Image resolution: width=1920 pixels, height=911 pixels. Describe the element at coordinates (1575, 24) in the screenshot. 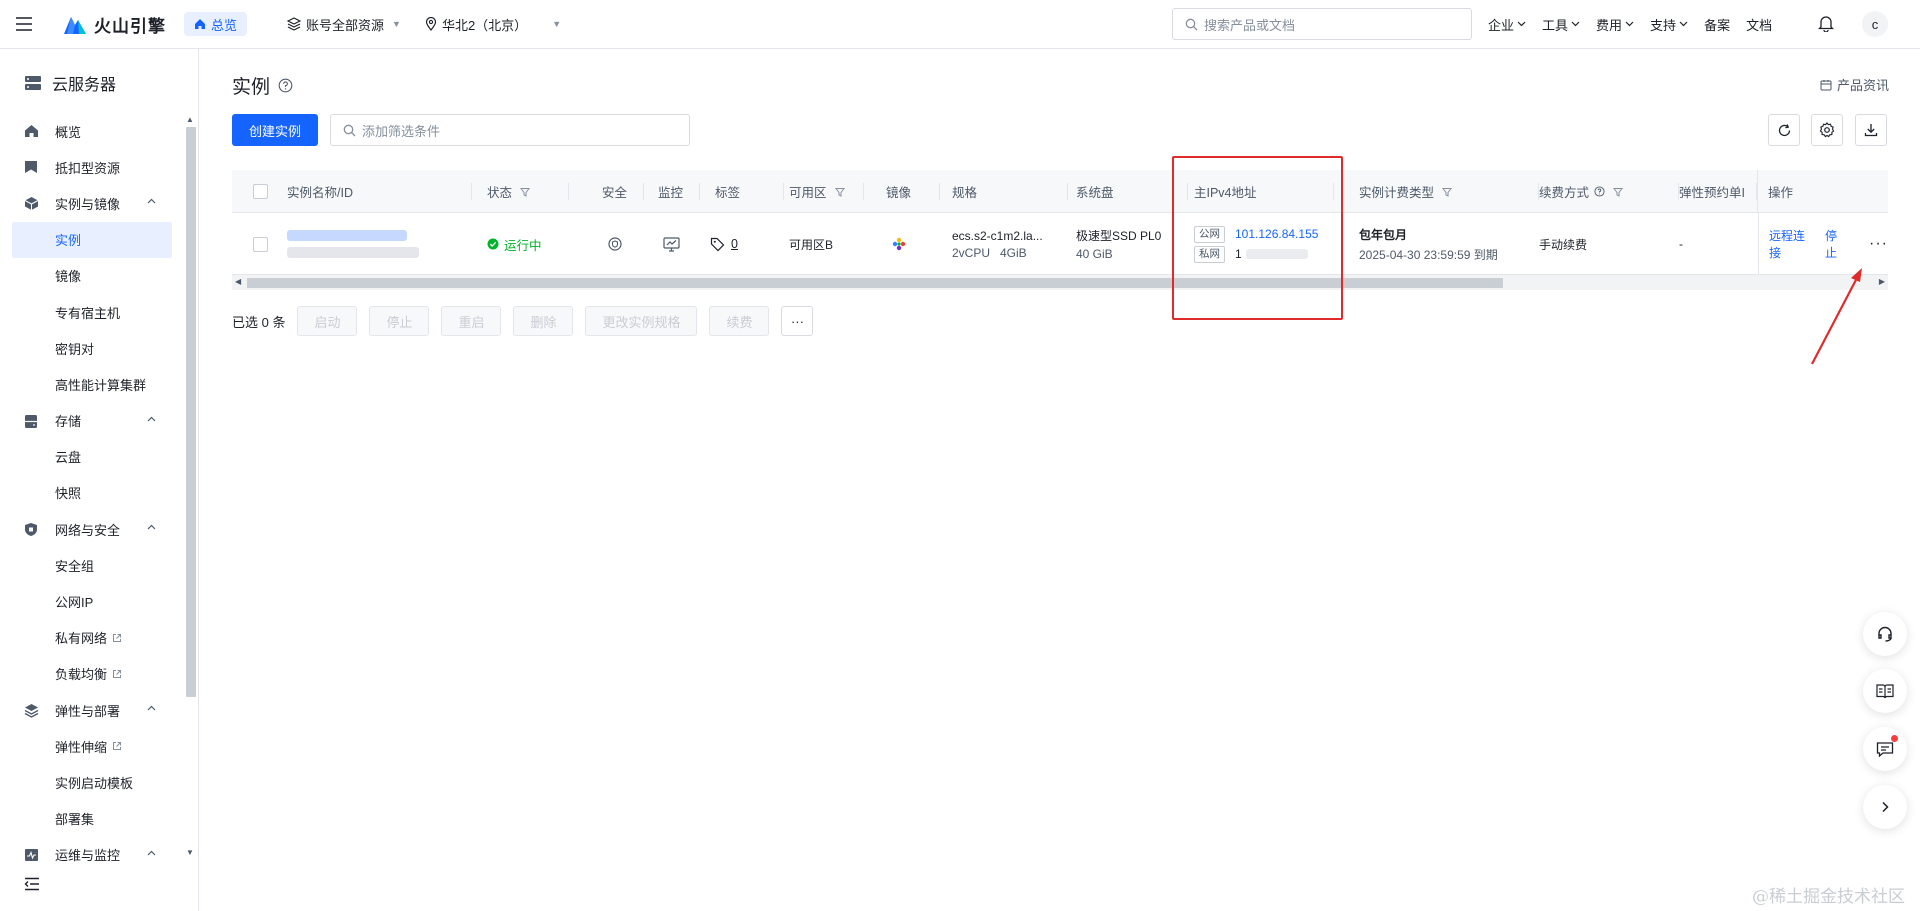

I see `chevron-down-icon` at that location.